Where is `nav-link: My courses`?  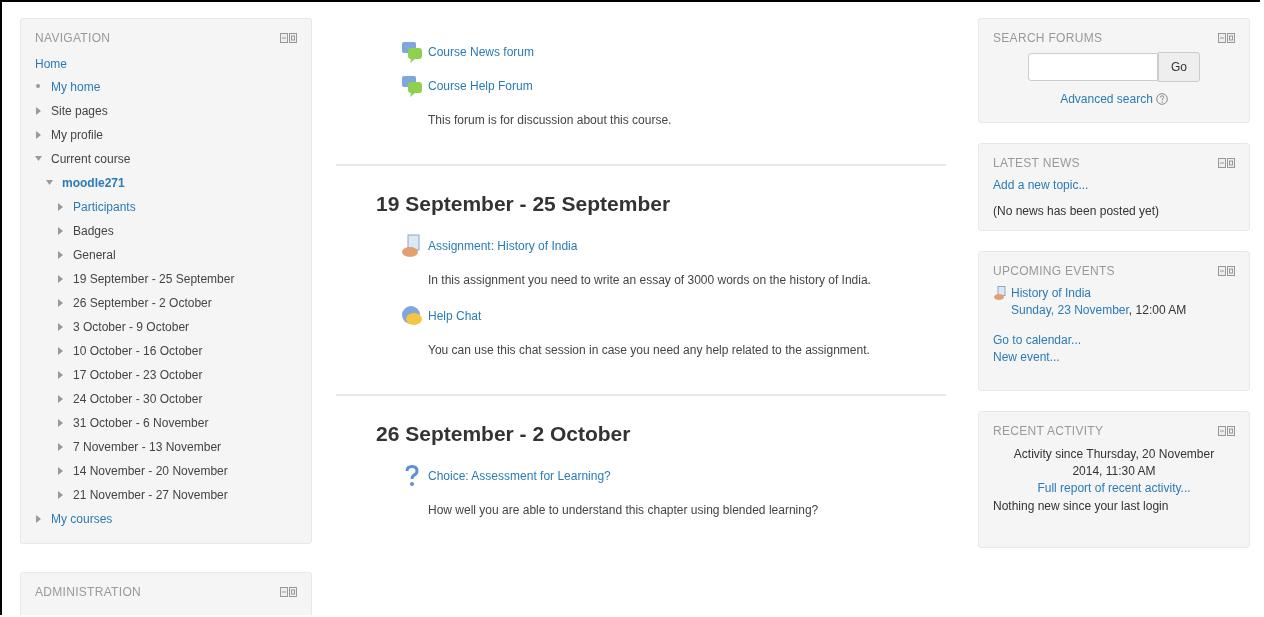 nav-link: My courses is located at coordinates (82, 519).